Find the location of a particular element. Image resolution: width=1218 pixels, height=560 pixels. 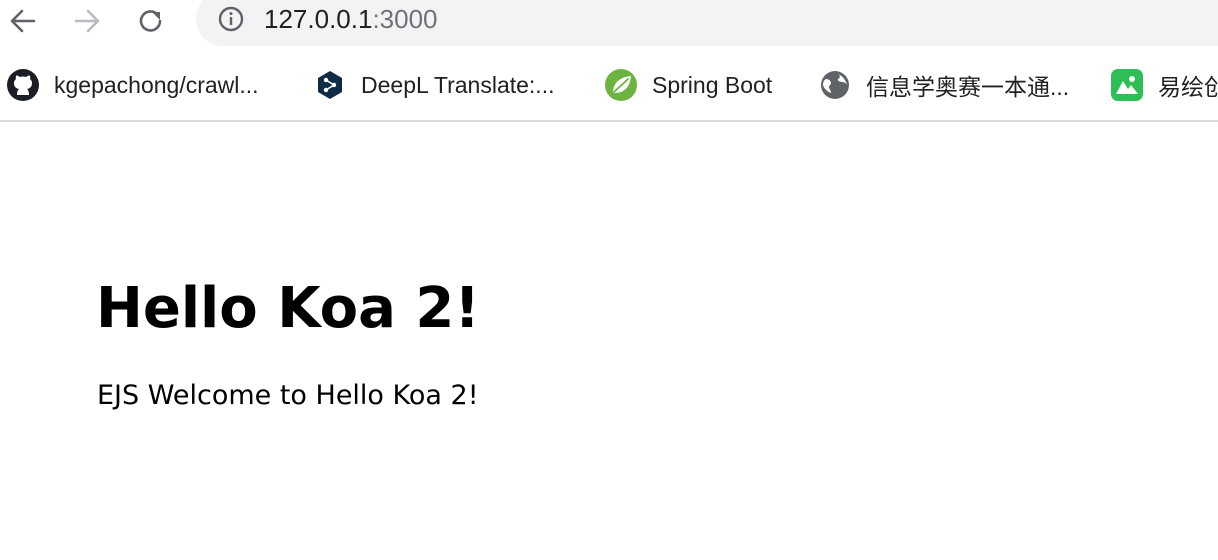

arrow-left-icon is located at coordinates (23, 21).